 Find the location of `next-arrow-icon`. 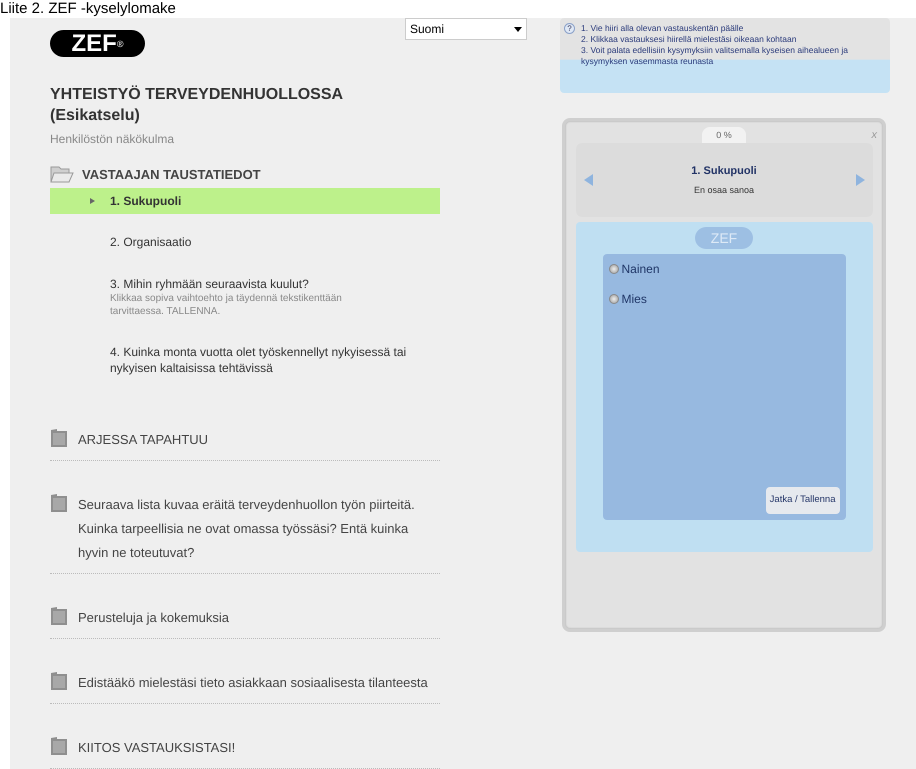

next-arrow-icon is located at coordinates (860, 180).